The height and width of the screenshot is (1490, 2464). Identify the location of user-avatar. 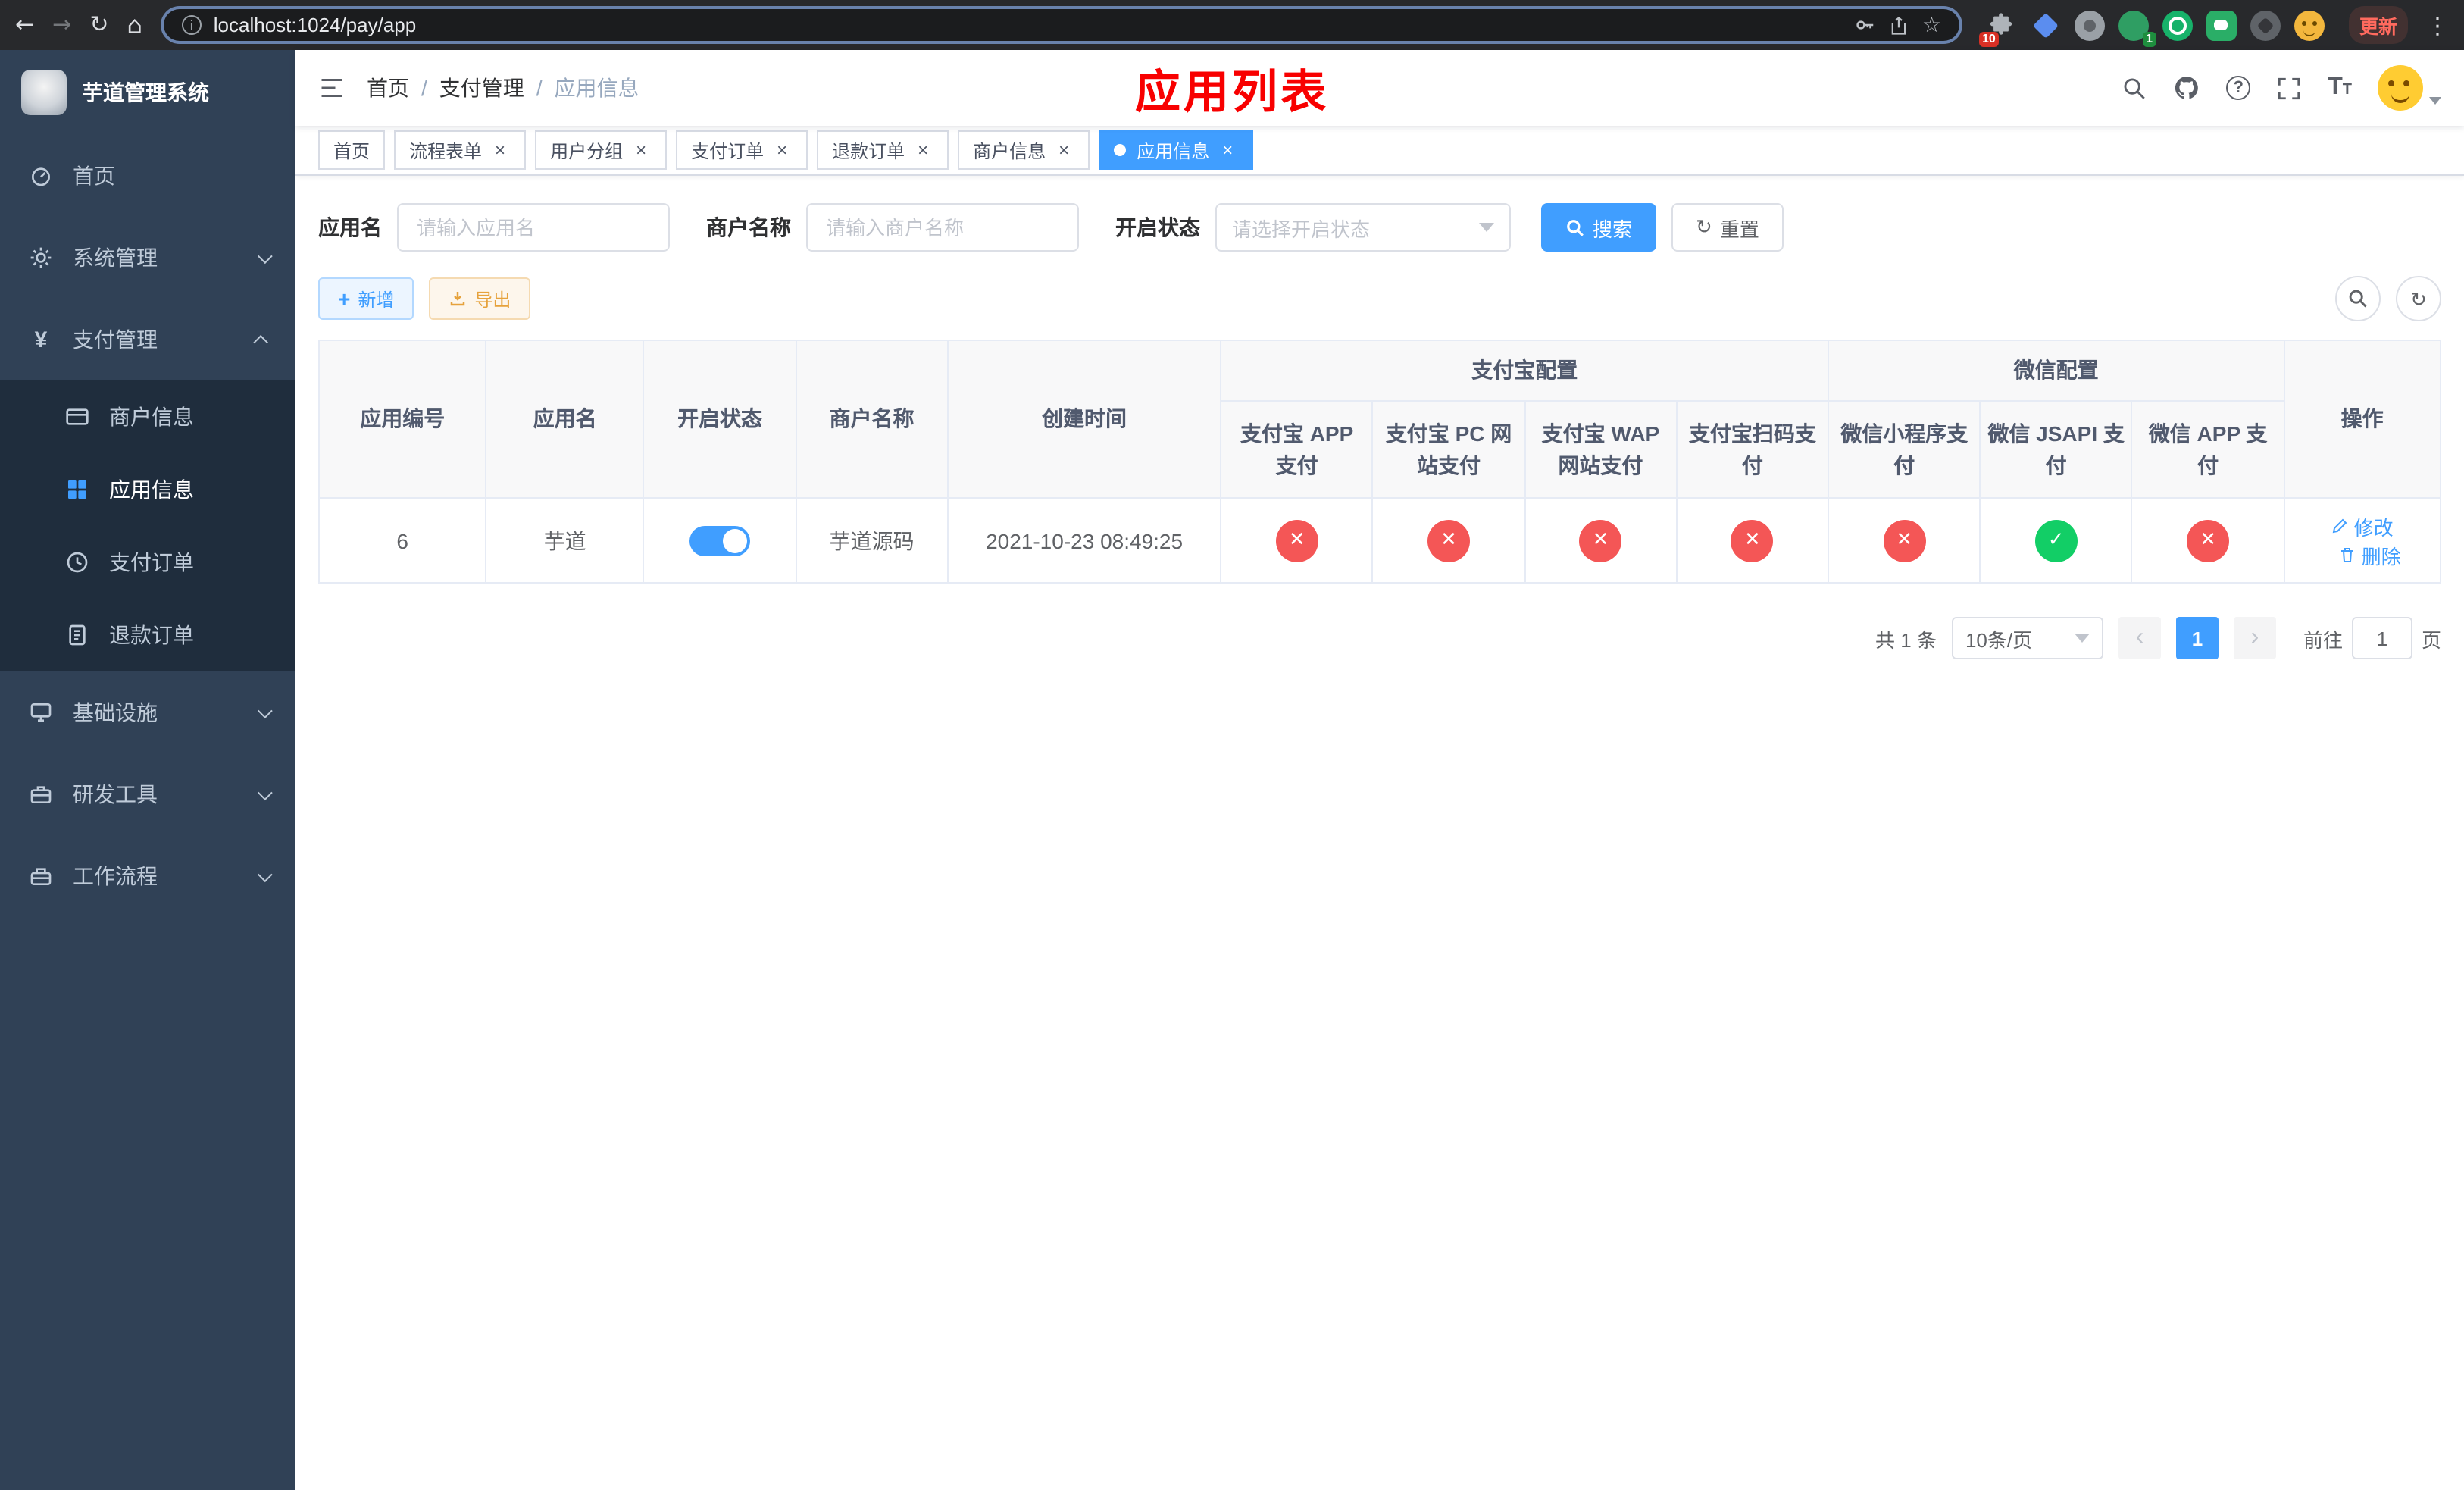
(2400, 88).